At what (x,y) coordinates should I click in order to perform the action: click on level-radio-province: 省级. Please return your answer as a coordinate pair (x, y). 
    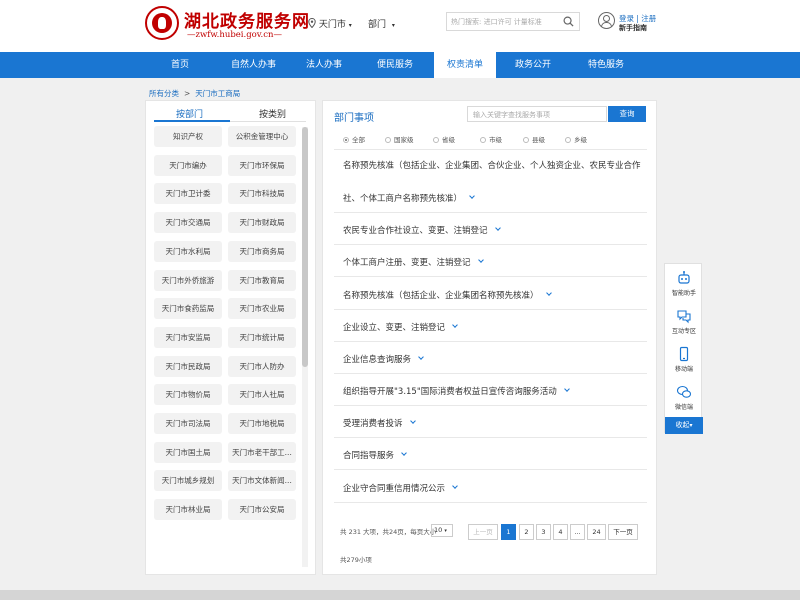
    Looking at the image, I should click on (444, 139).